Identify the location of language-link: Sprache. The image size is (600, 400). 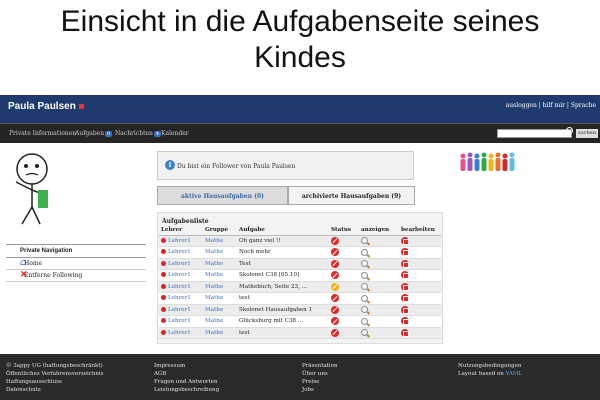
(583, 105).